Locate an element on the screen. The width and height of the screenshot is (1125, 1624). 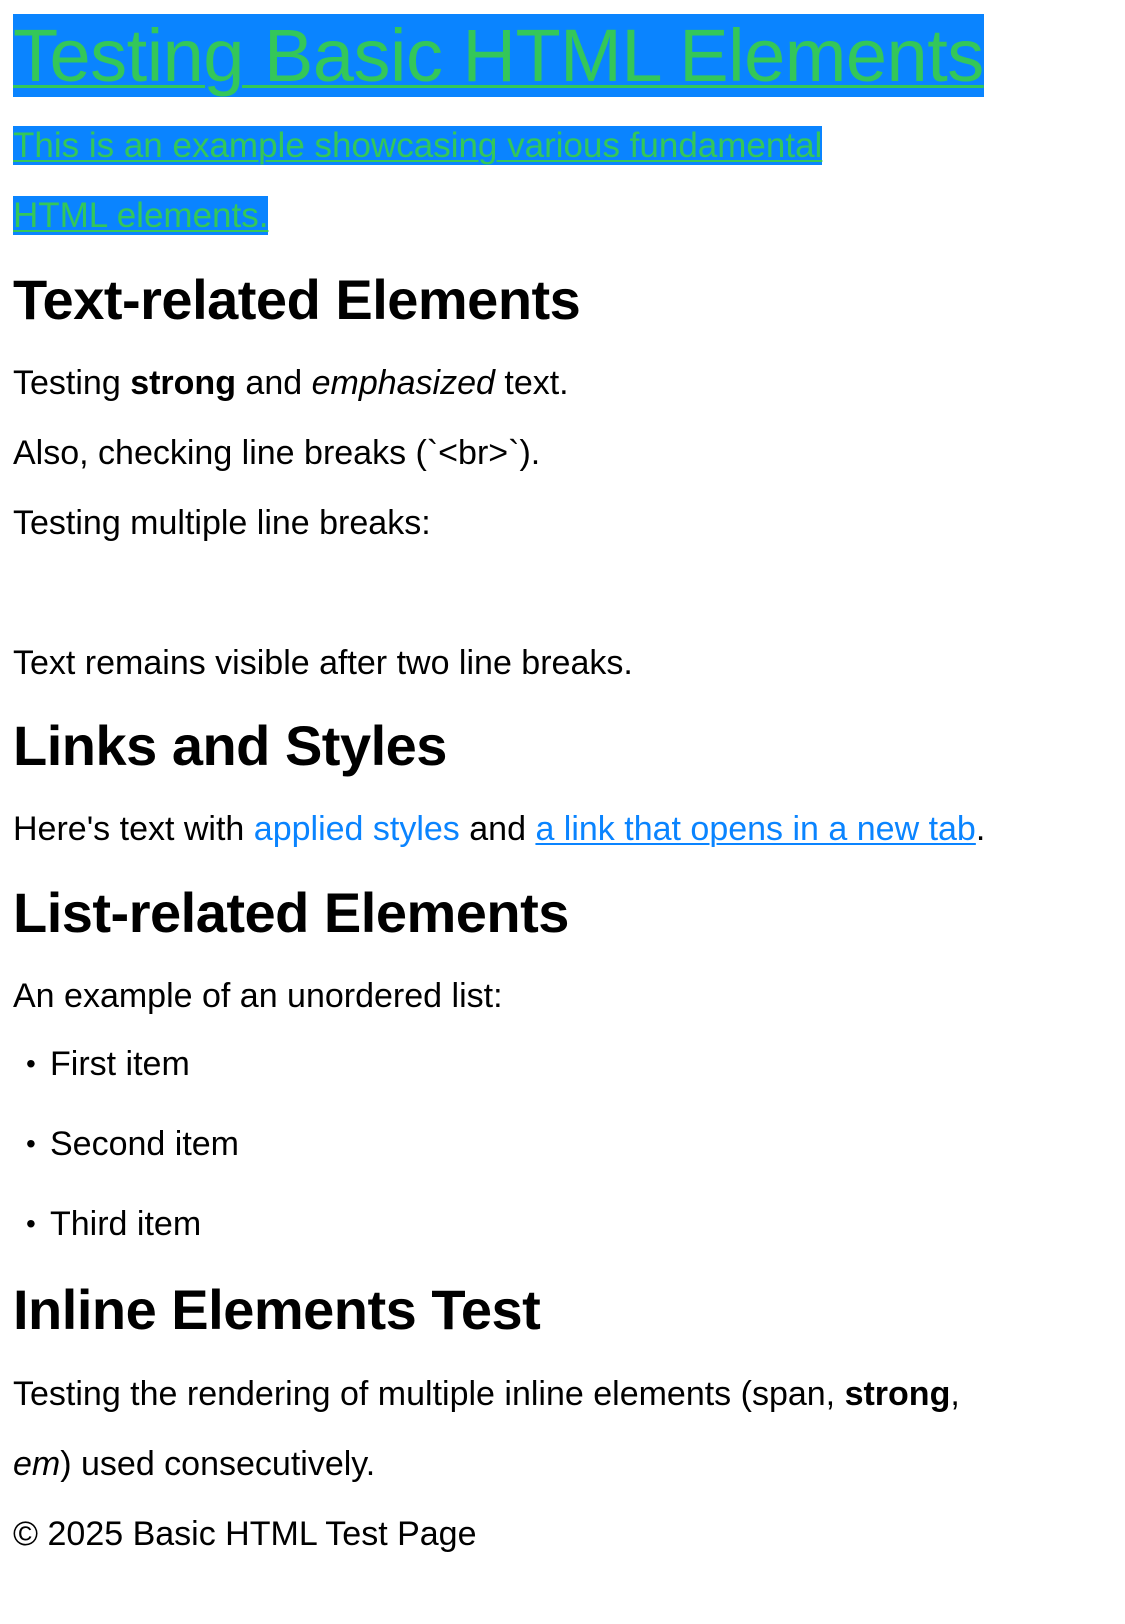
strong-em-line: Testing strong and emphasized text. is located at coordinates (291, 383).